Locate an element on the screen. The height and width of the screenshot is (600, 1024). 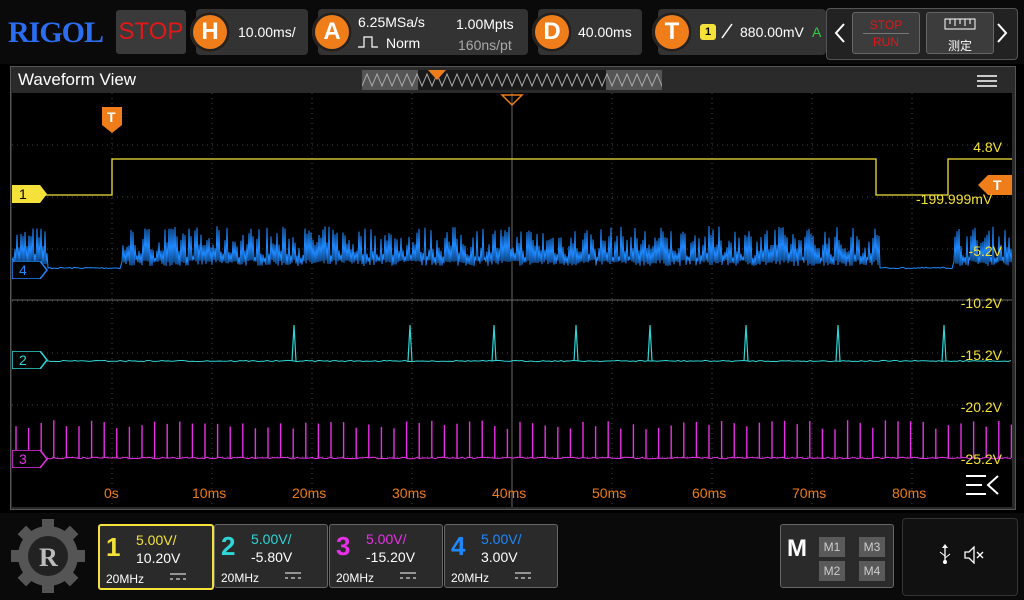
acquire-mode-icon is located at coordinates (368, 42).